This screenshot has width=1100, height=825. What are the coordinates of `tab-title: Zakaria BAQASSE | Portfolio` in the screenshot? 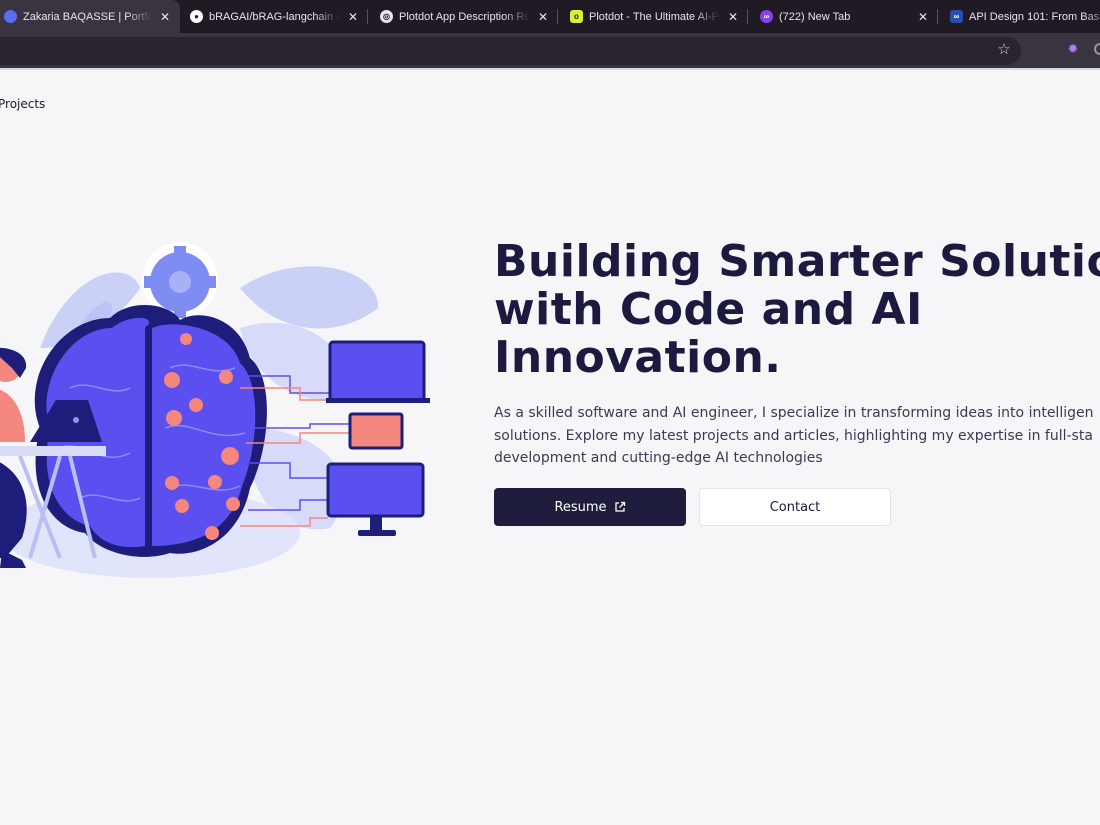 It's located at (87, 16).